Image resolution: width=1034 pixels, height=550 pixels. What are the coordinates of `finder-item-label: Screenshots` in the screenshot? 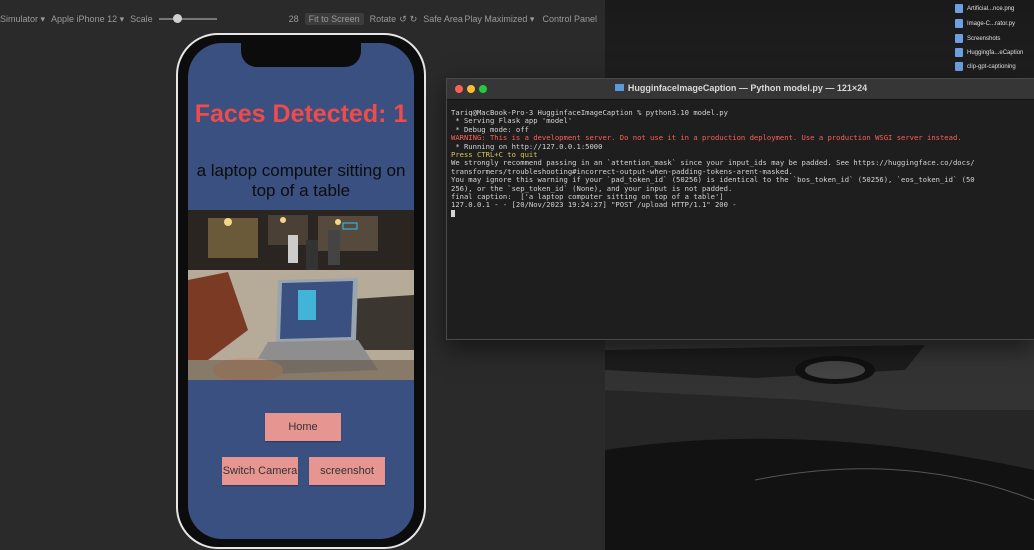 It's located at (984, 38).